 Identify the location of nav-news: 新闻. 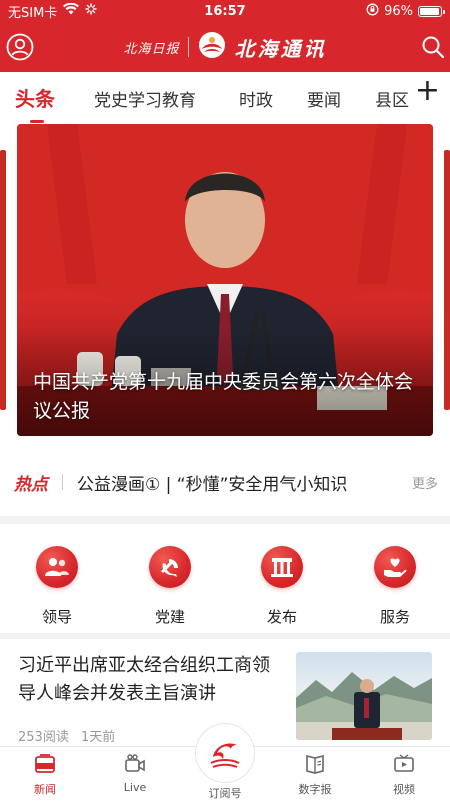
(45, 775).